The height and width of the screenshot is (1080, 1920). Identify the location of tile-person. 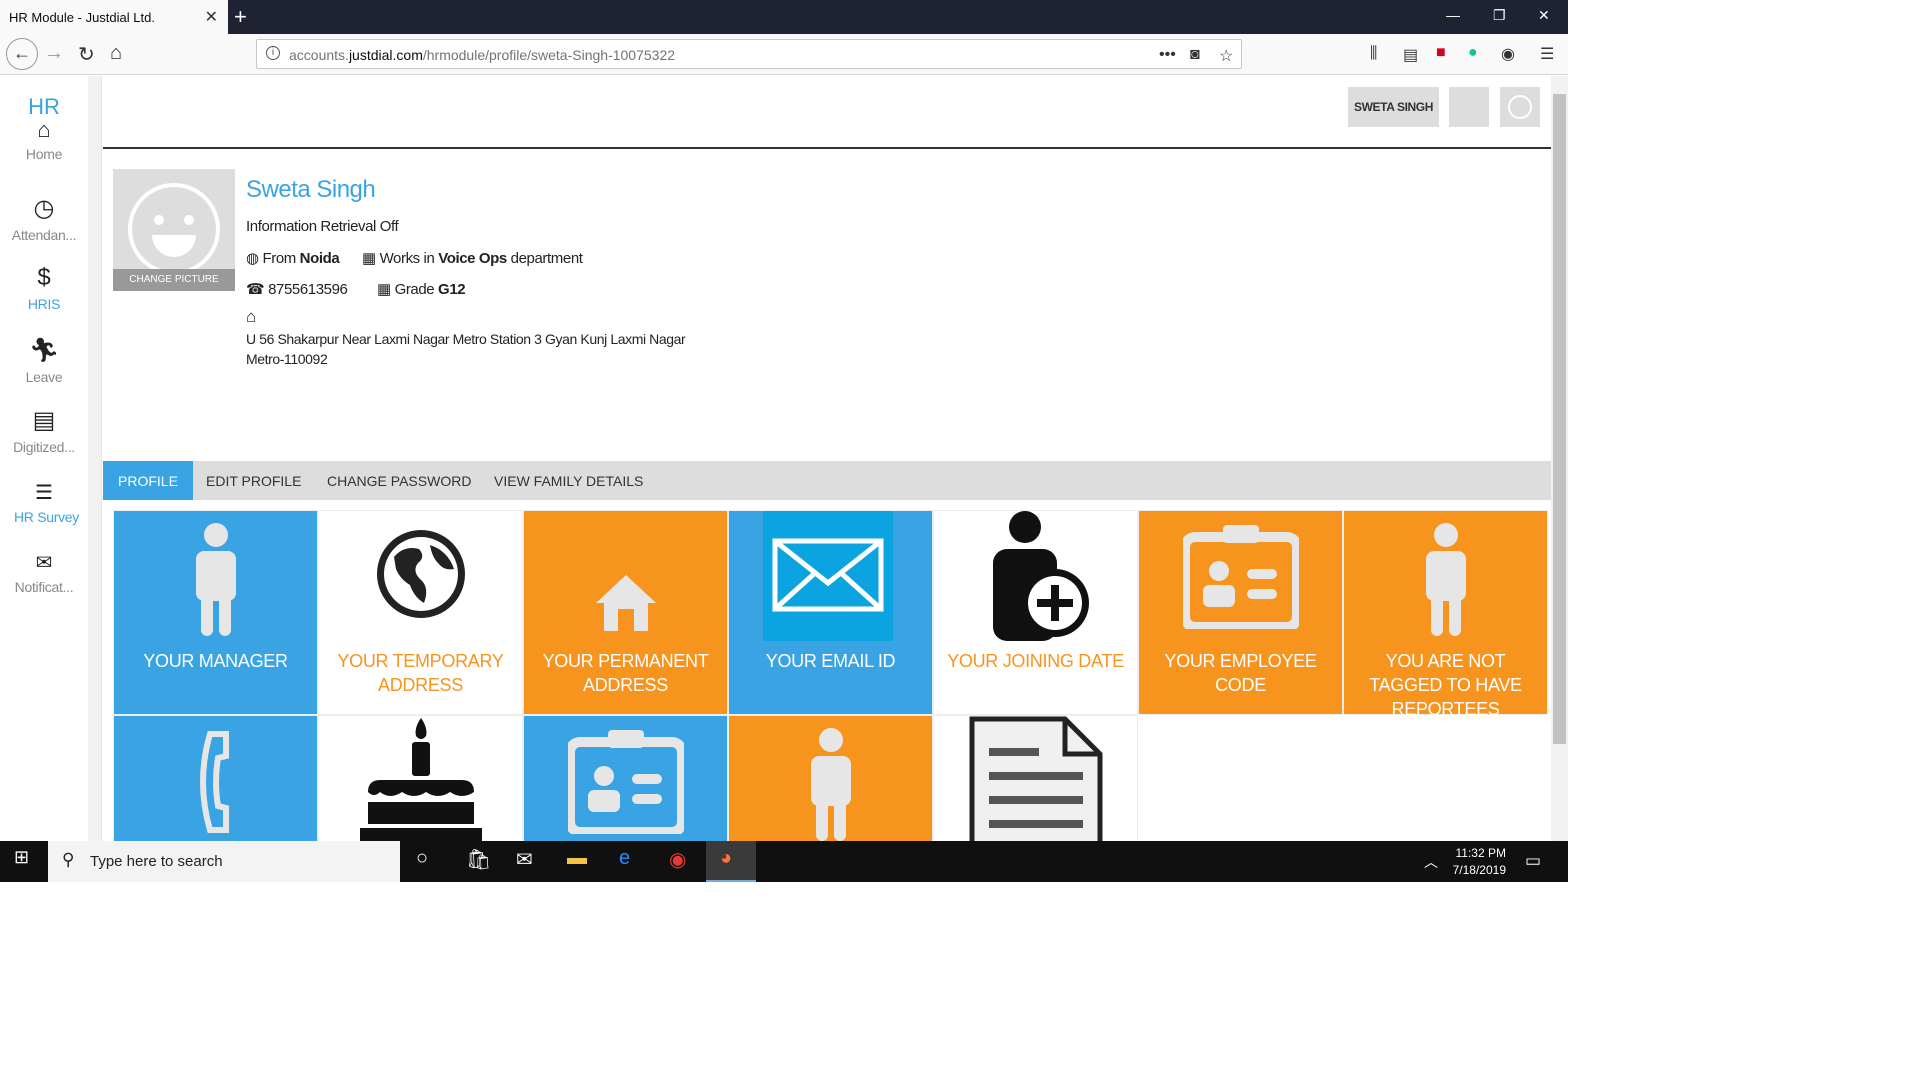
(830, 778).